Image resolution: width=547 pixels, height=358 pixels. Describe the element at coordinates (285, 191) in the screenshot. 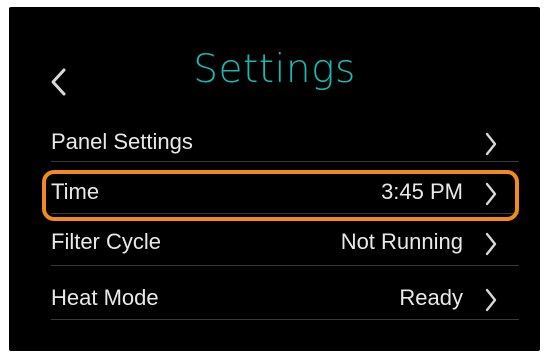

I see `time-row: Time 3:45 PM` at that location.